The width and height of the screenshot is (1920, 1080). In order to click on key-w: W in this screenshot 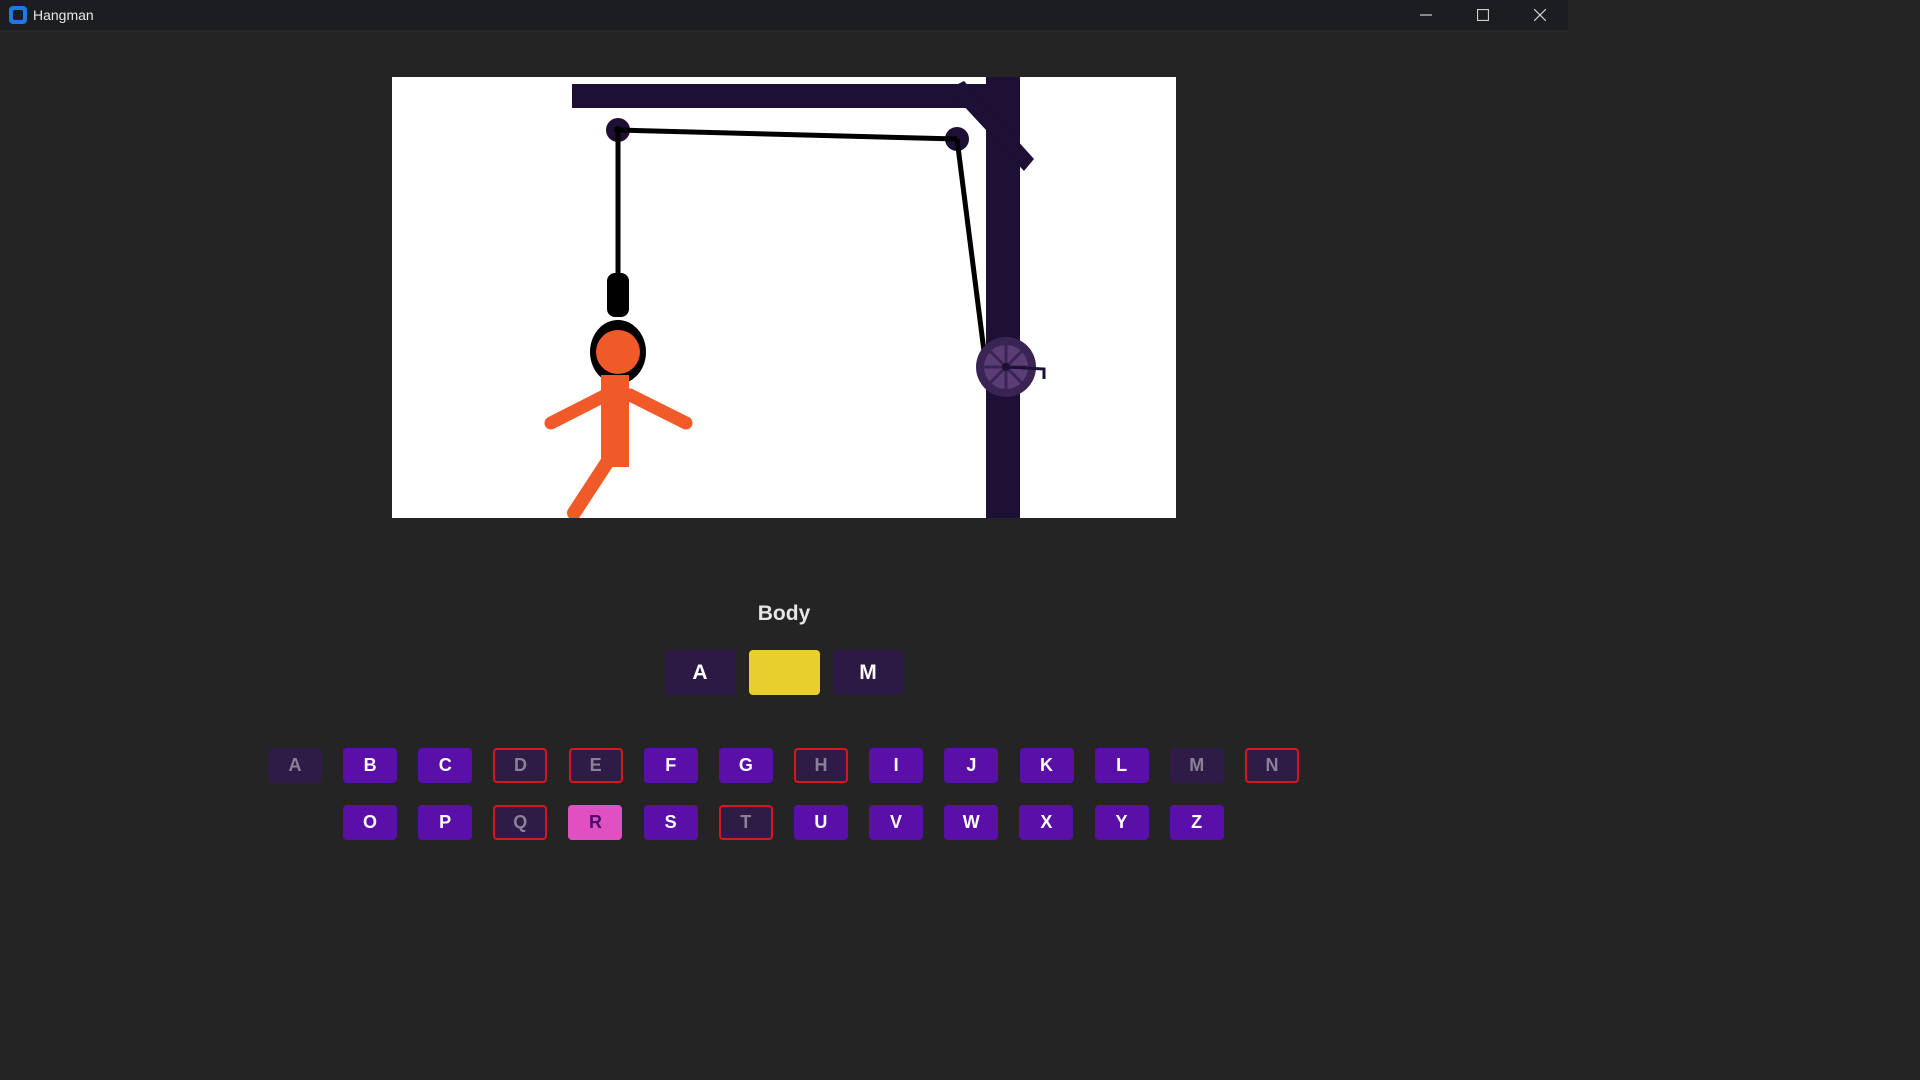, I will do `click(971, 822)`.